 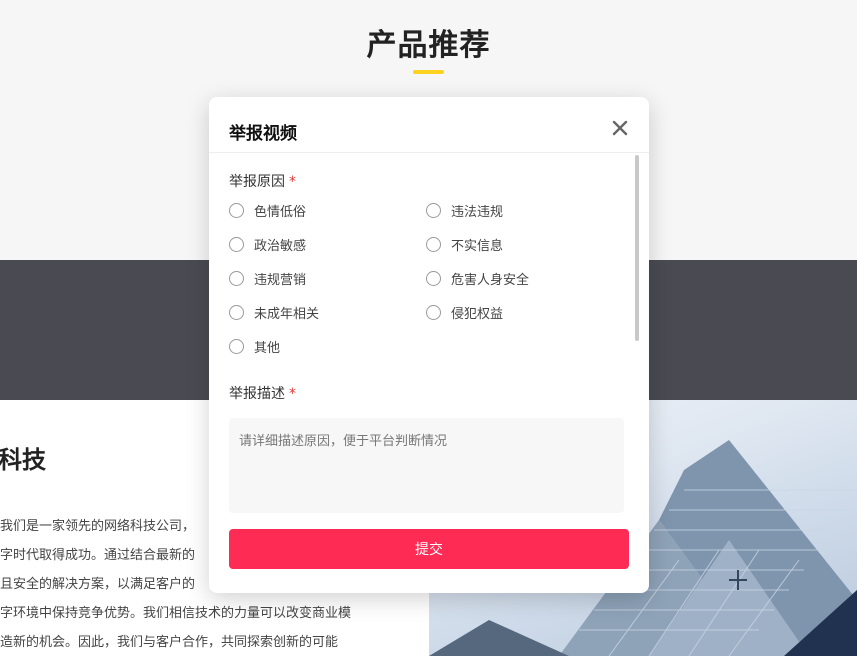 What do you see at coordinates (257, 394) in the screenshot?
I see `description-label-text: 举报描述` at bounding box center [257, 394].